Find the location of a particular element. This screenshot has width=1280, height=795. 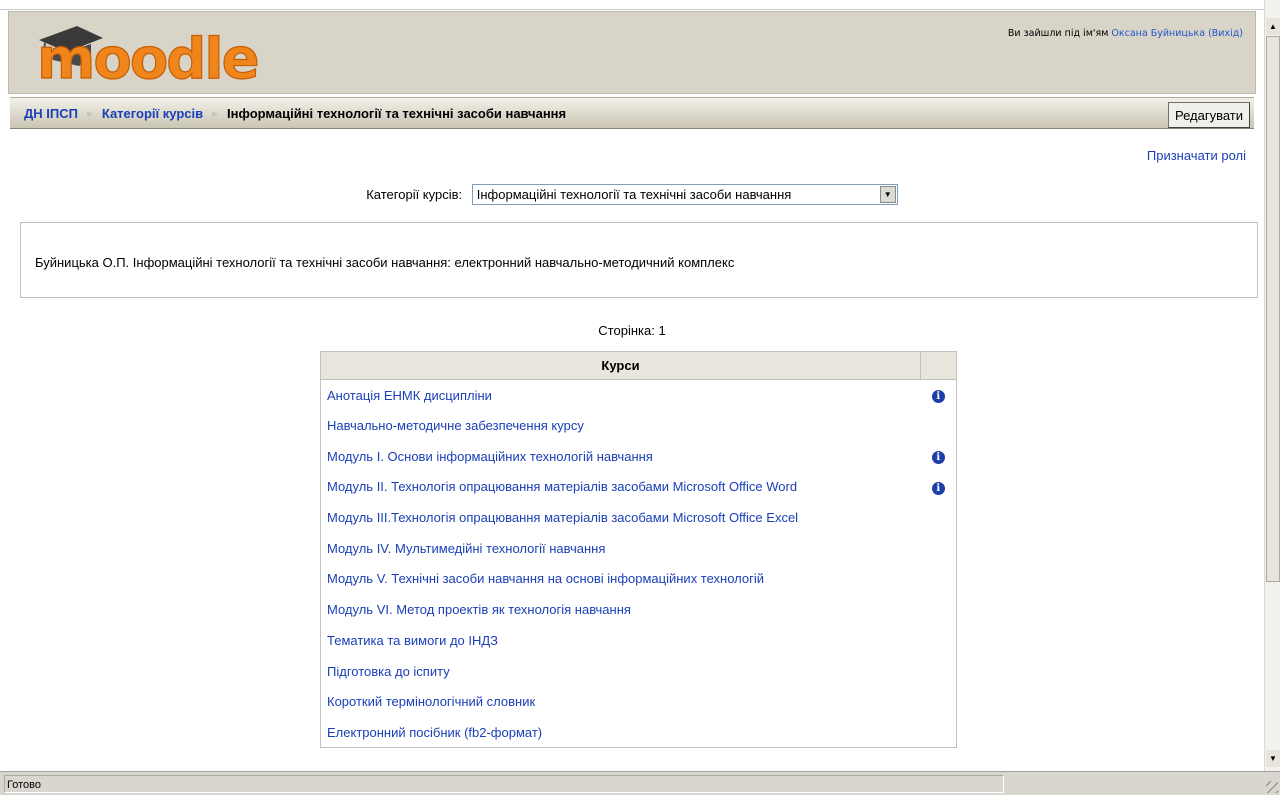

table-row: Електронний посібник (fb2-формат) is located at coordinates (639, 732).